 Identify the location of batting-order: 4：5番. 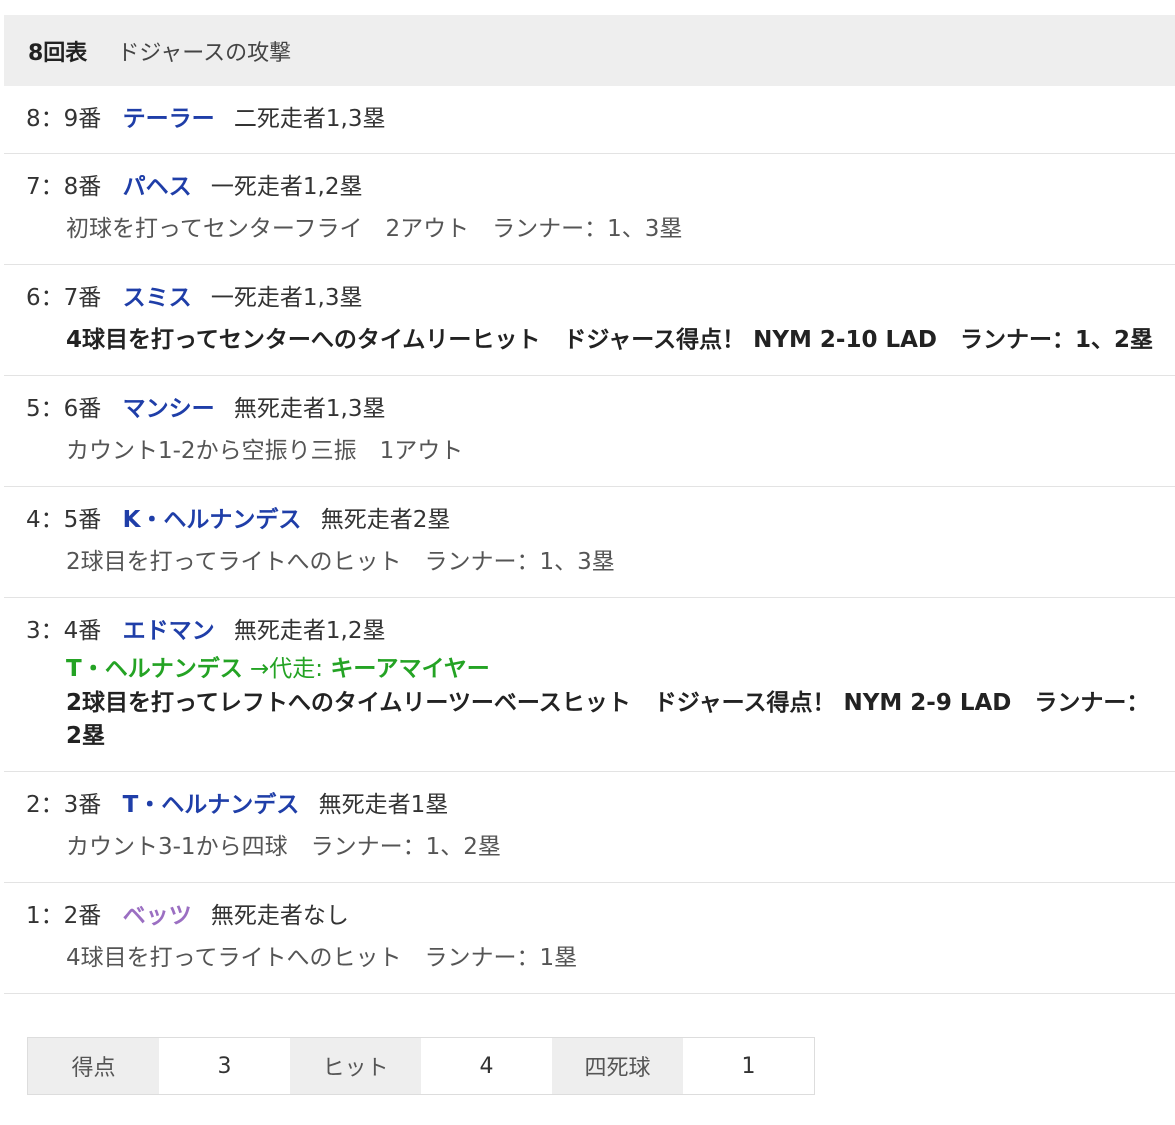
(64, 520).